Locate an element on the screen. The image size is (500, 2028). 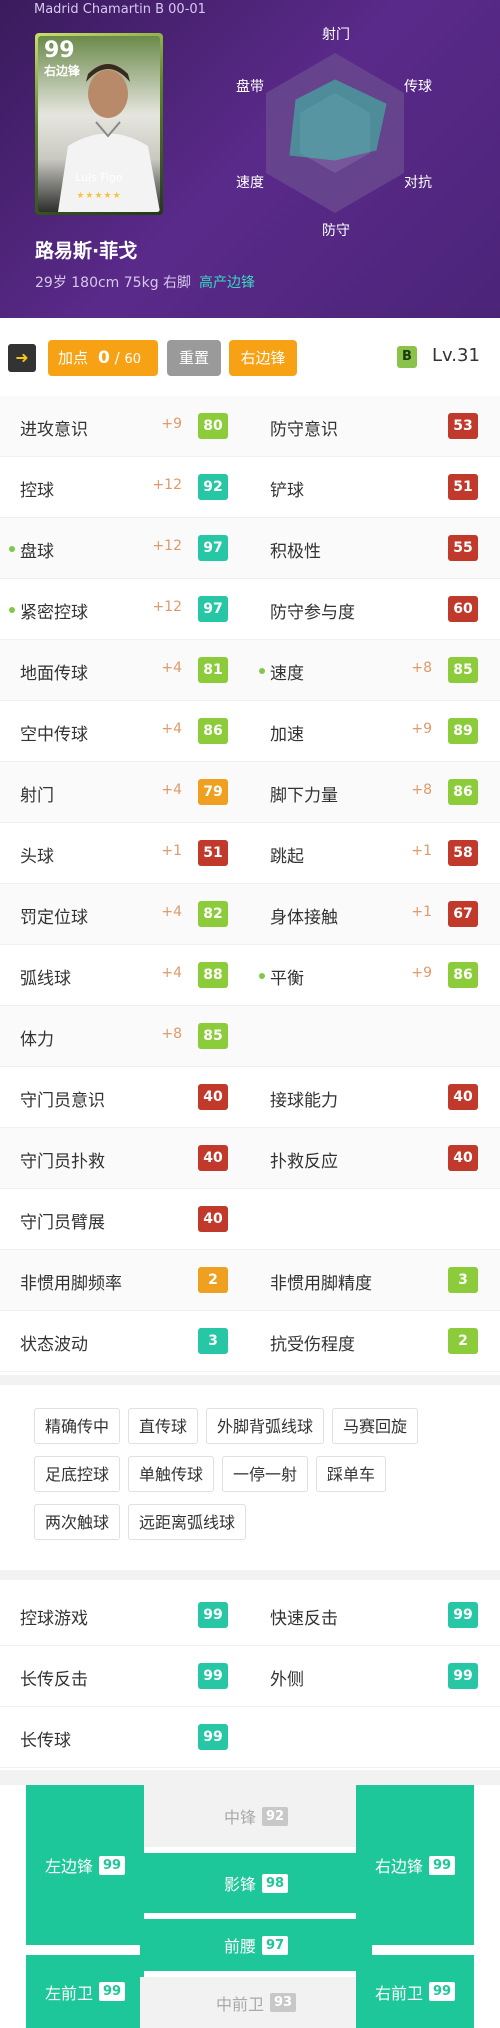
play-style-label: 外侧 is located at coordinates (287, 1680).